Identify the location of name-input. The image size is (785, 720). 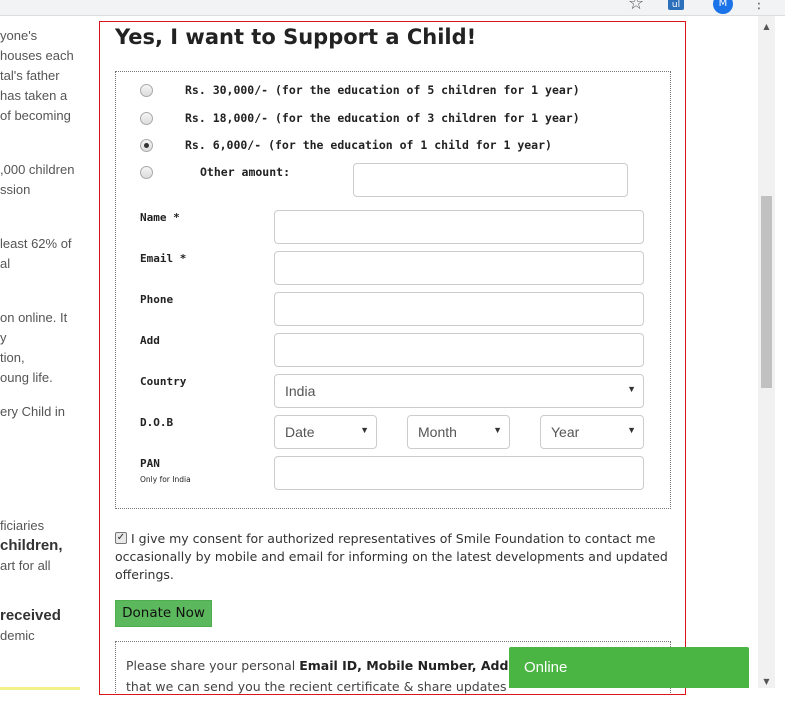
(459, 227).